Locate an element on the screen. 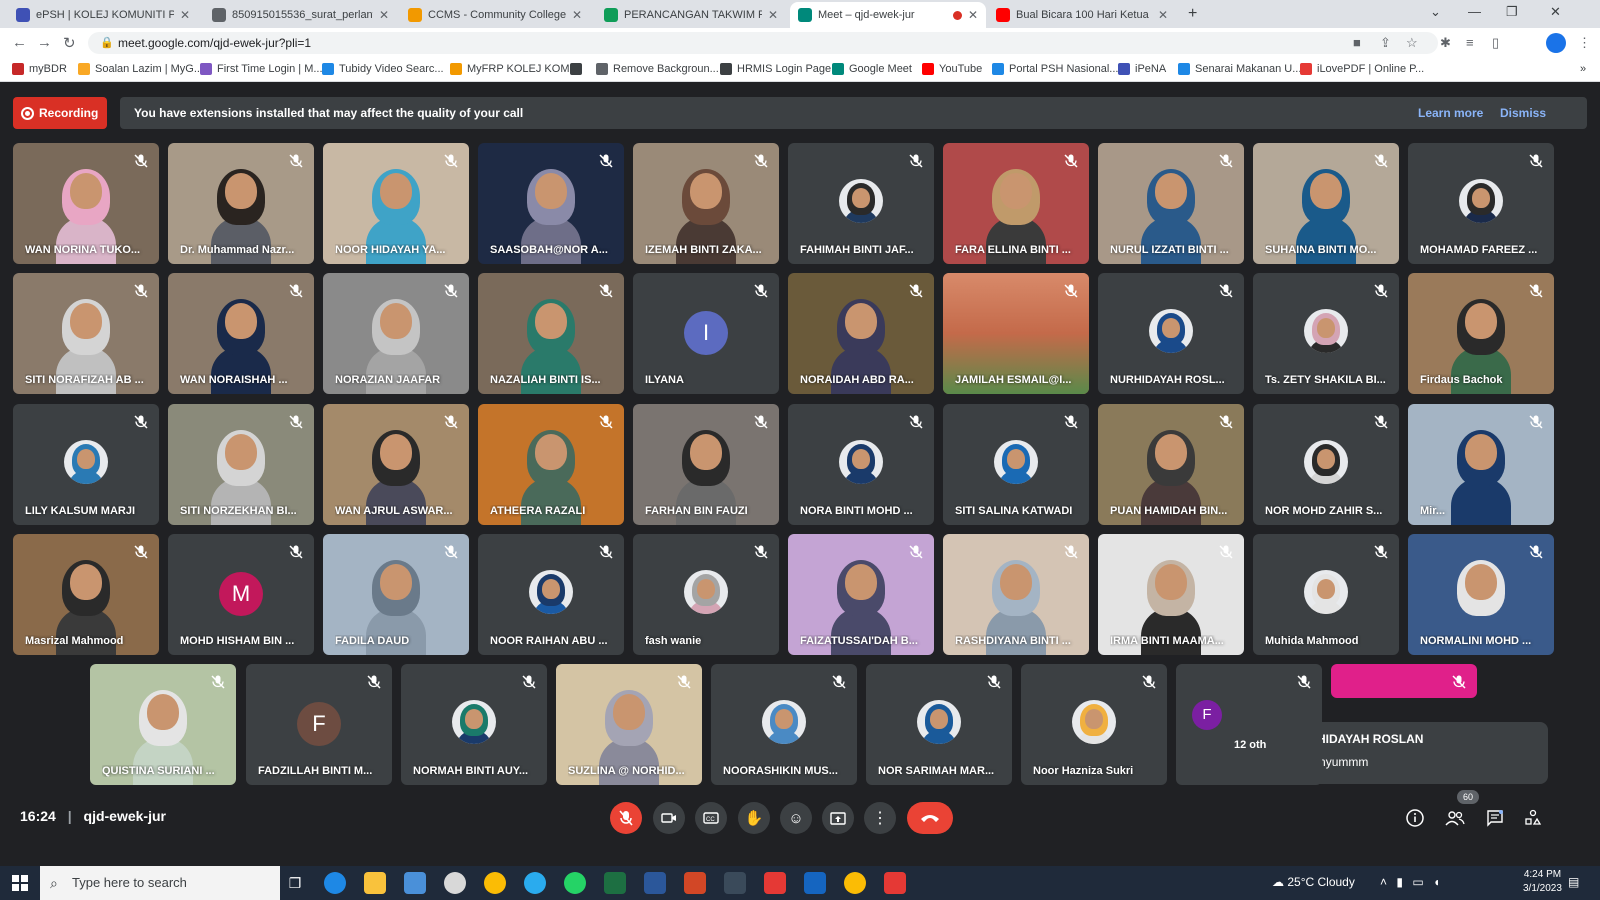 The image size is (1600, 900). whatsapp-icon is located at coordinates (575, 883).